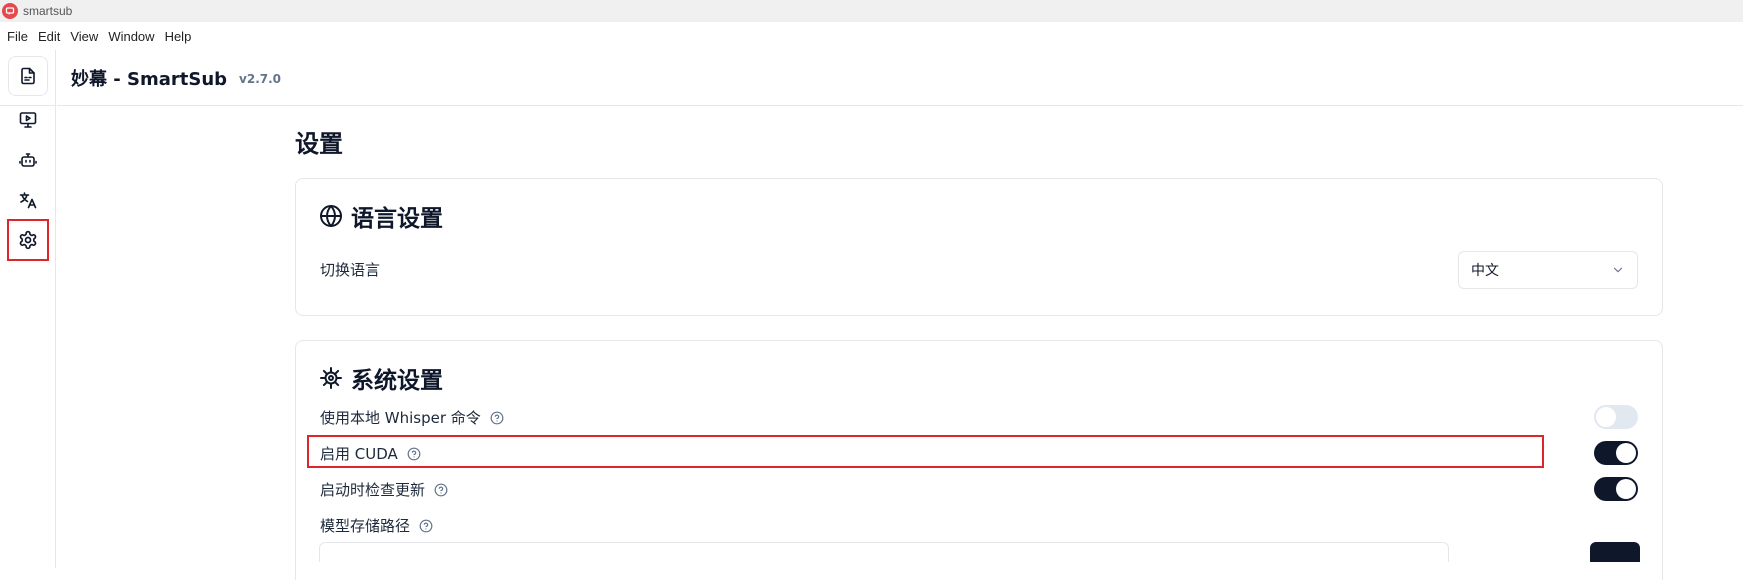 This screenshot has height=580, width=1743. I want to click on window-title: smartsub, so click(48, 11).